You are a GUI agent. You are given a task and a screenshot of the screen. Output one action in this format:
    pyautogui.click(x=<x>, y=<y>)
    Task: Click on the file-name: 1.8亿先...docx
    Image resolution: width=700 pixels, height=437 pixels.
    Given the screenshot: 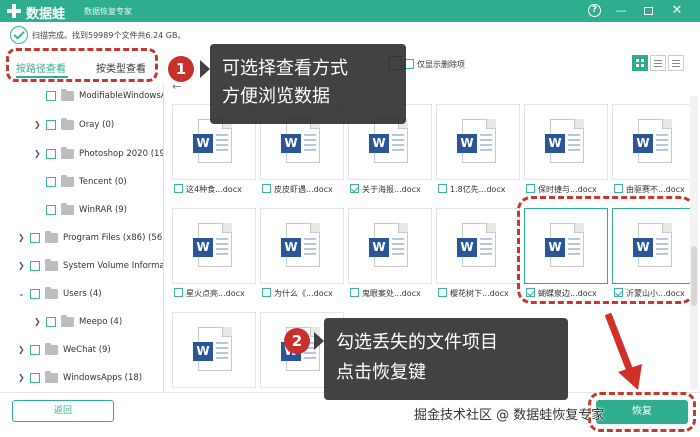 What is the action you would take?
    pyautogui.click(x=478, y=189)
    